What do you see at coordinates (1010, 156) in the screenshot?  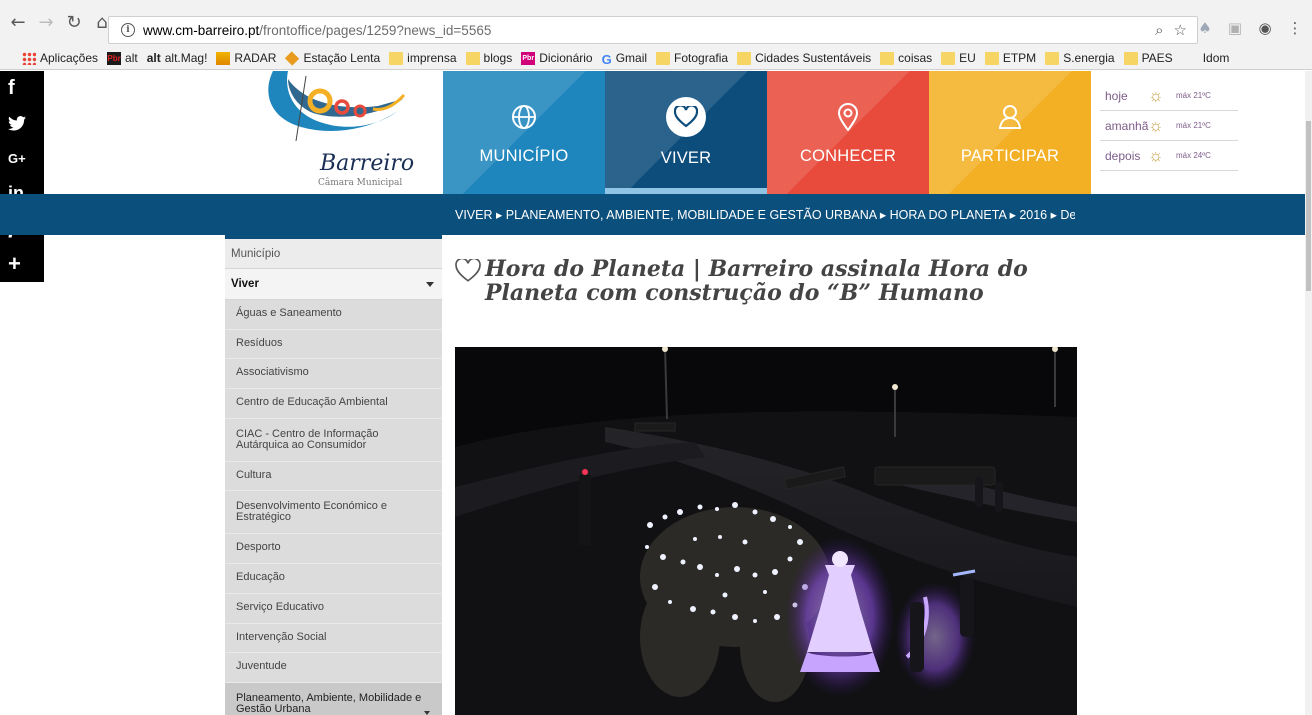 I see `nav-tile-label: PARTICIPAR` at bounding box center [1010, 156].